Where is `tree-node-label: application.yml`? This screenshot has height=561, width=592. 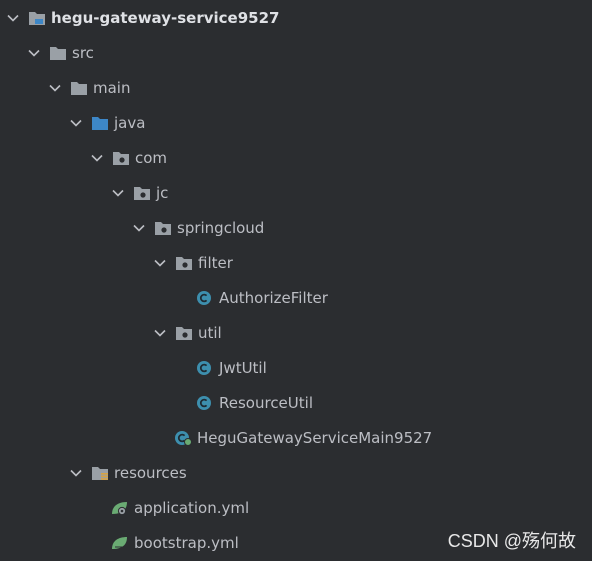
tree-node-label: application.yml is located at coordinates (192, 507).